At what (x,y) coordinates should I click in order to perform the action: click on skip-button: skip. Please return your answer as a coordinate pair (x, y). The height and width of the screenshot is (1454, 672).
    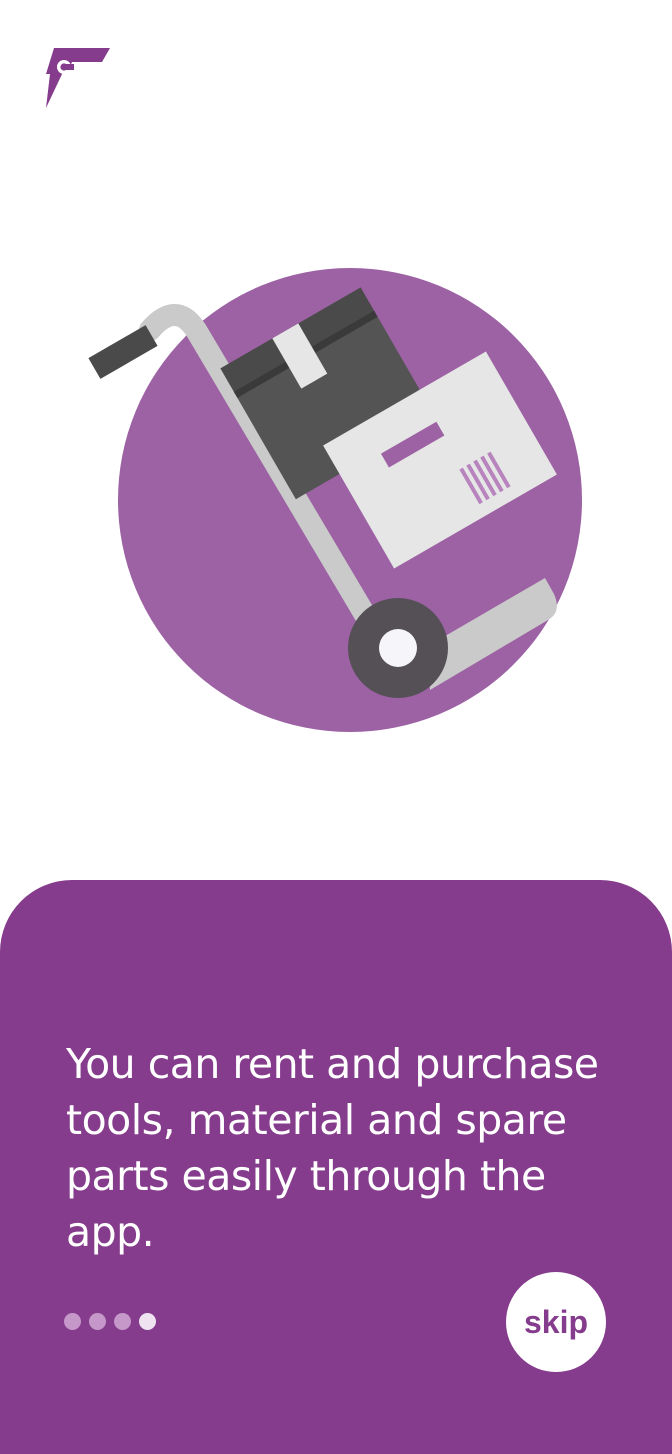
    Looking at the image, I should click on (556, 1322).